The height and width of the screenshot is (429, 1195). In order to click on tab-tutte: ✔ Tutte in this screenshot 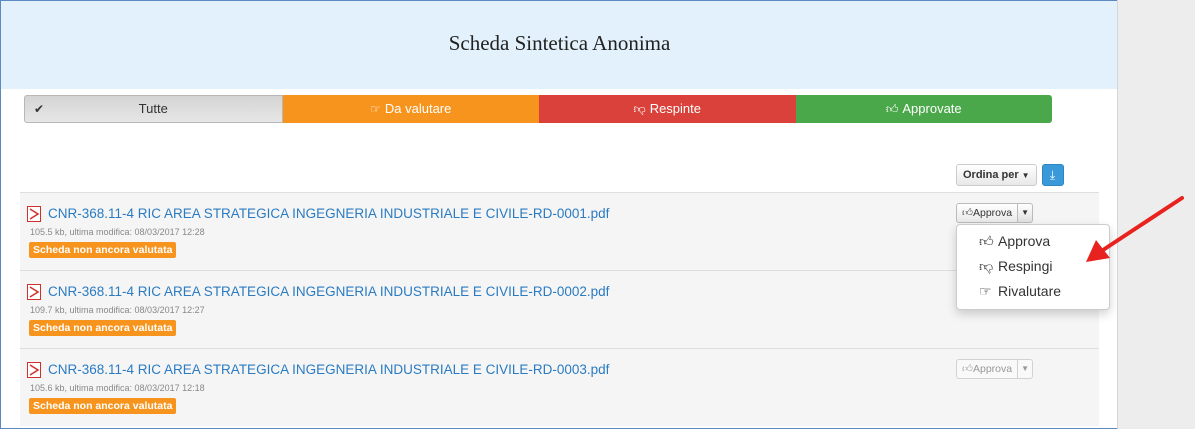, I will do `click(153, 109)`.